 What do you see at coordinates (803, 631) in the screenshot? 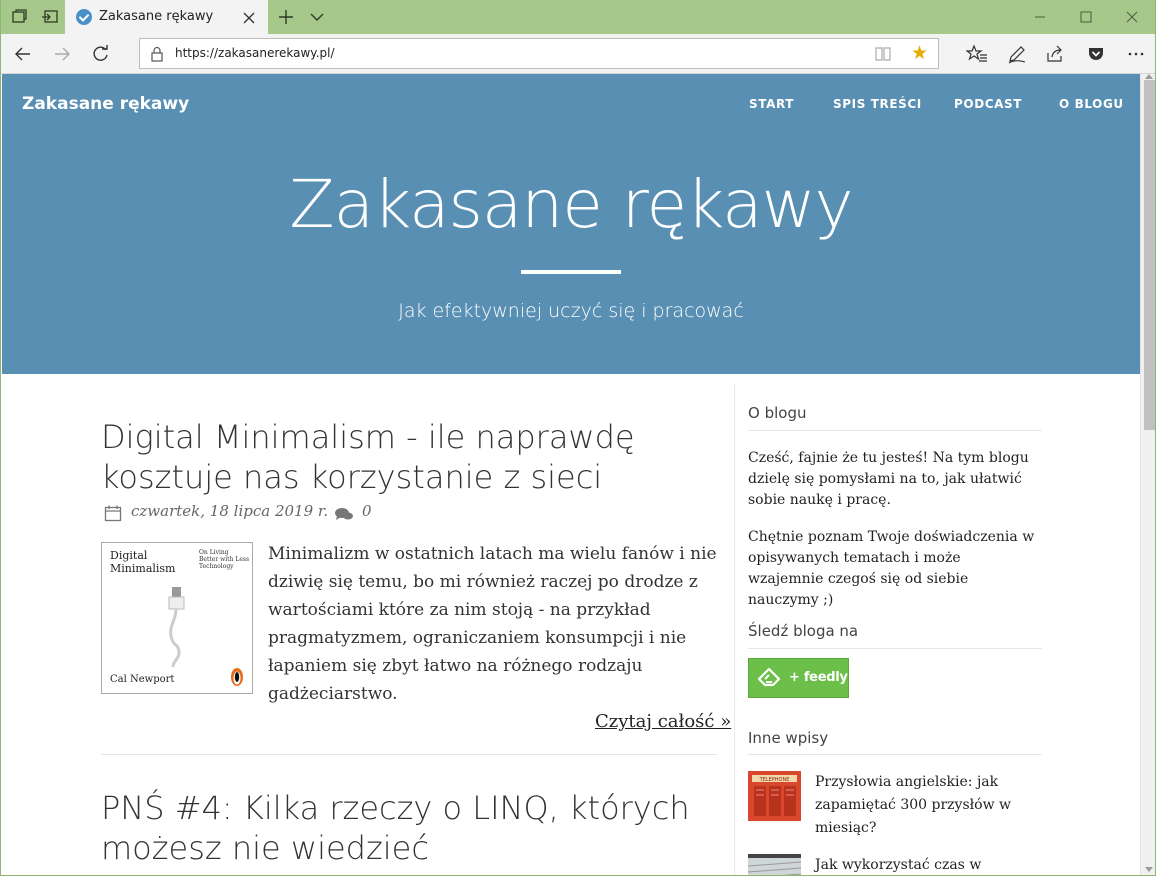
I see `widget-title-follow: Śledź bloga na` at bounding box center [803, 631].